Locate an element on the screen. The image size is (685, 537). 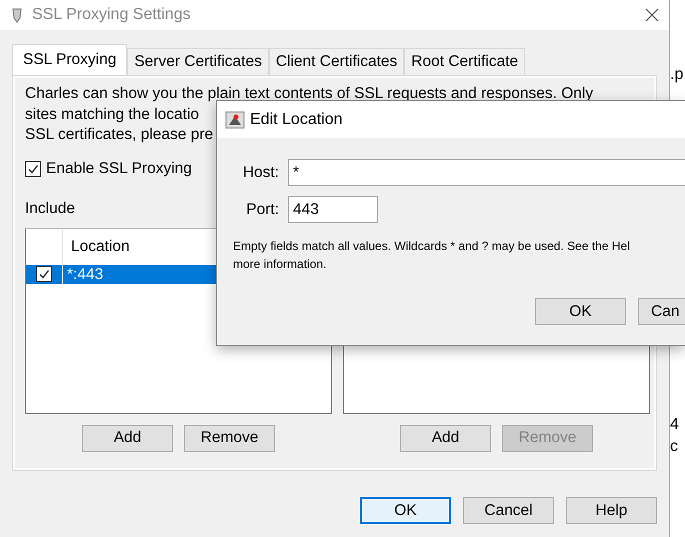
tab: Server Certificates is located at coordinates (198, 61).